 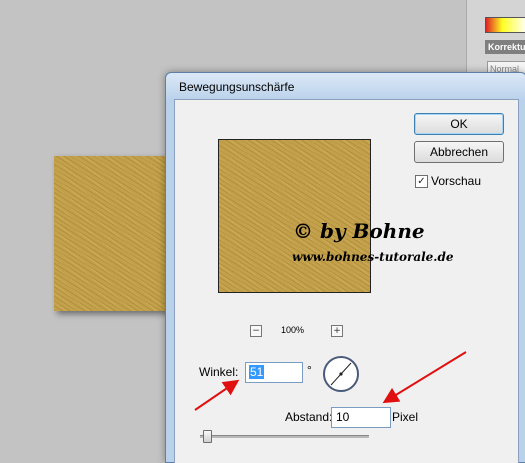 What do you see at coordinates (217, 395) in the screenshot?
I see `arrow-to-angle-icon` at bounding box center [217, 395].